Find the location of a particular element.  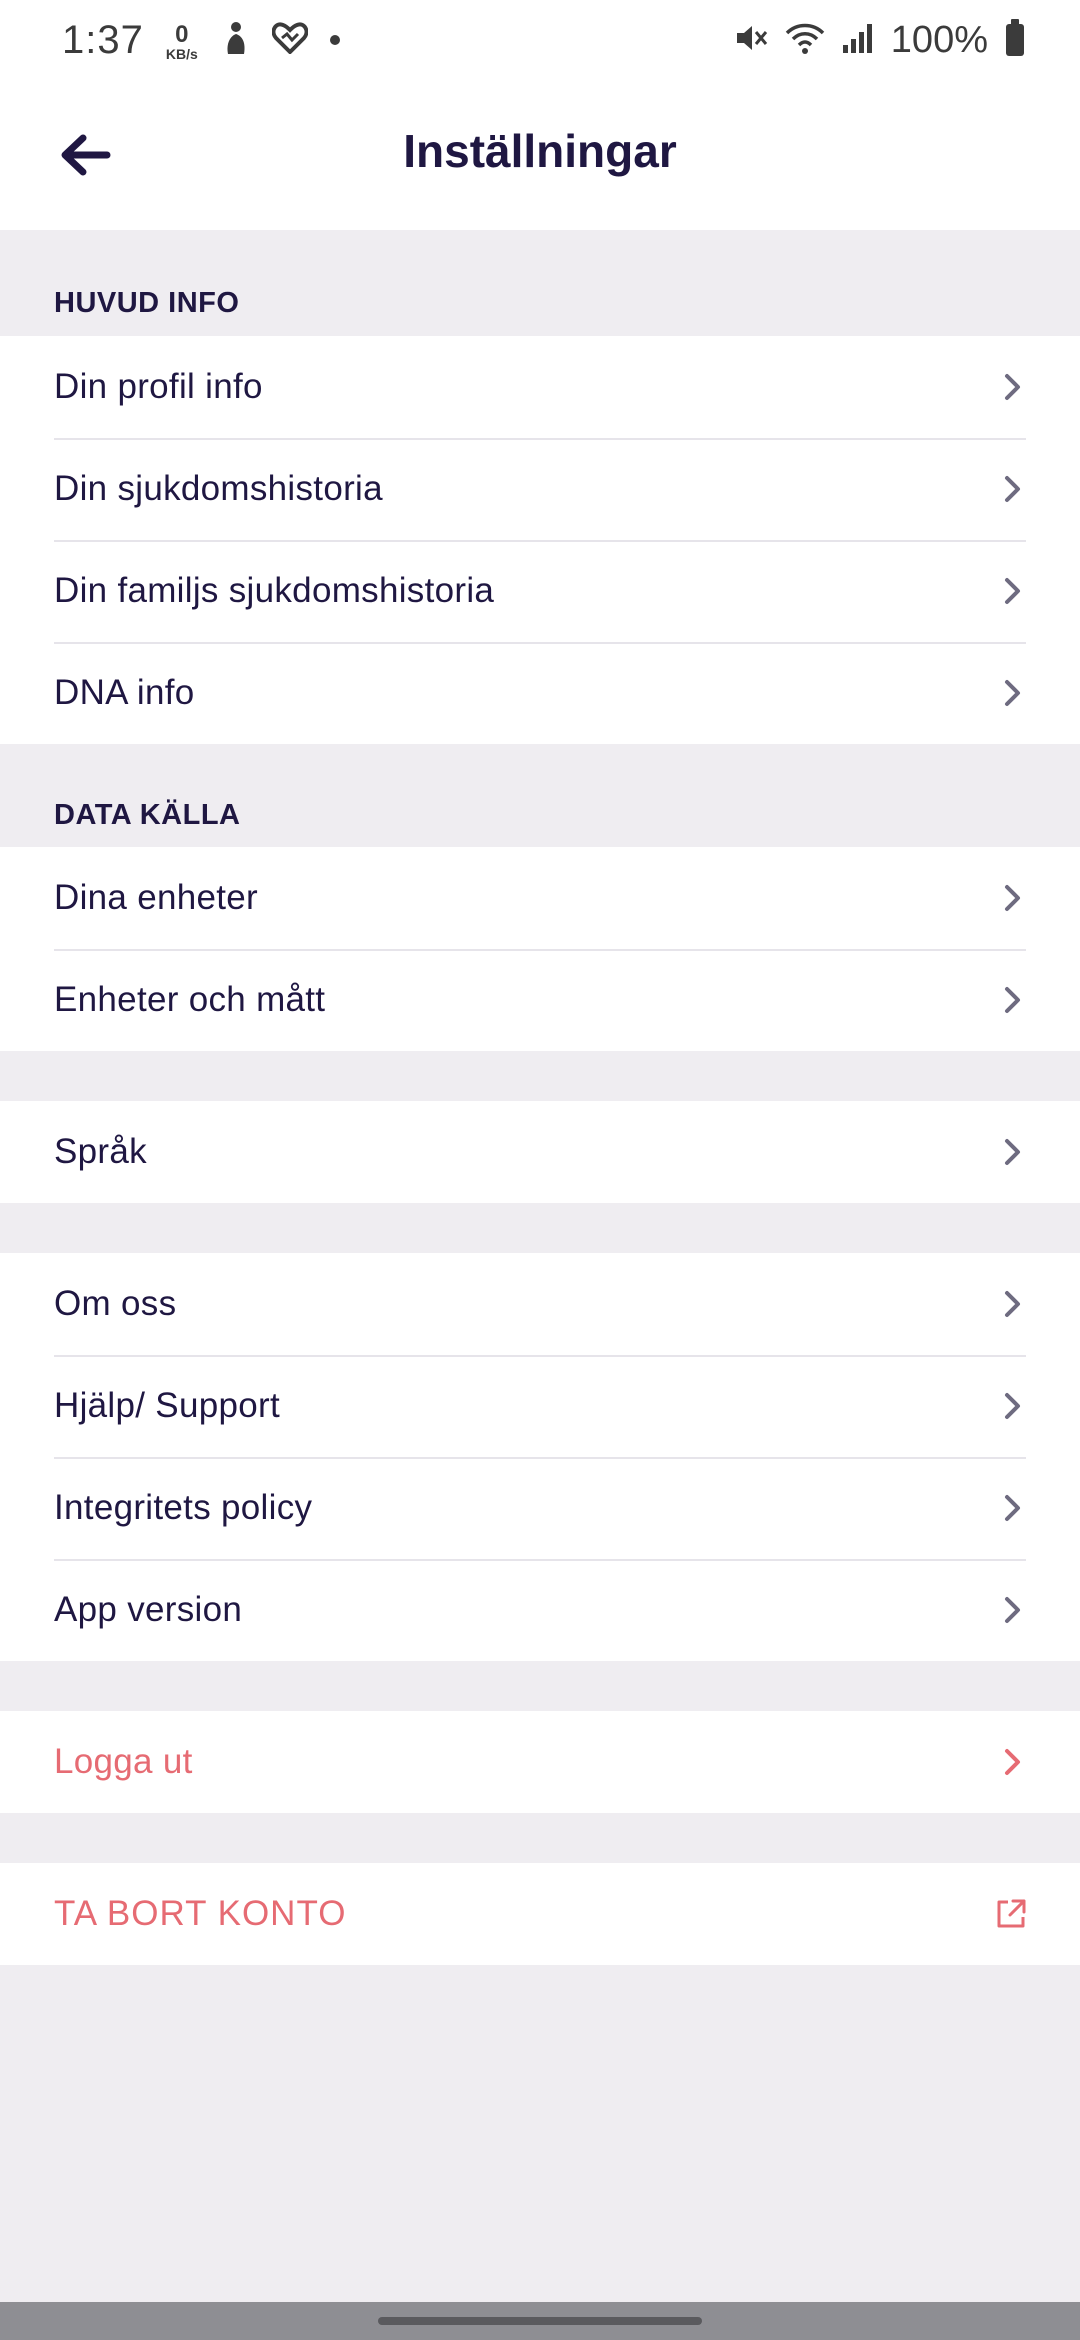

settings-item-help-support: Hjälp/ Support is located at coordinates (540, 1406).